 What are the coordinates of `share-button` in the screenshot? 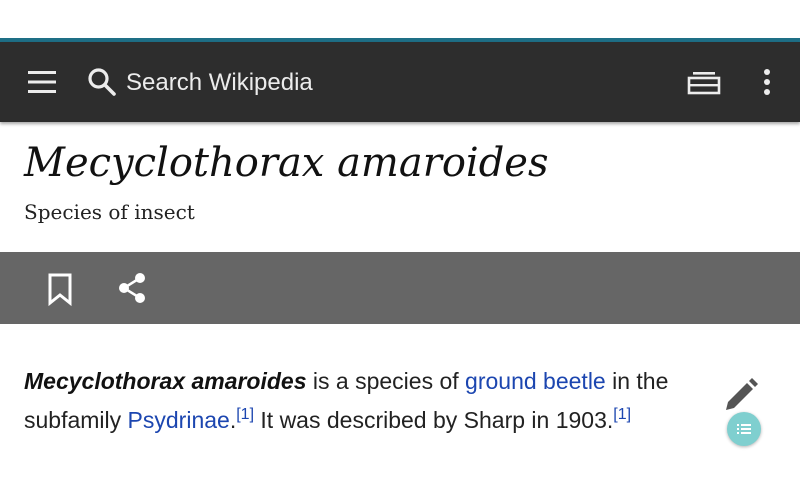 It's located at (132, 288).